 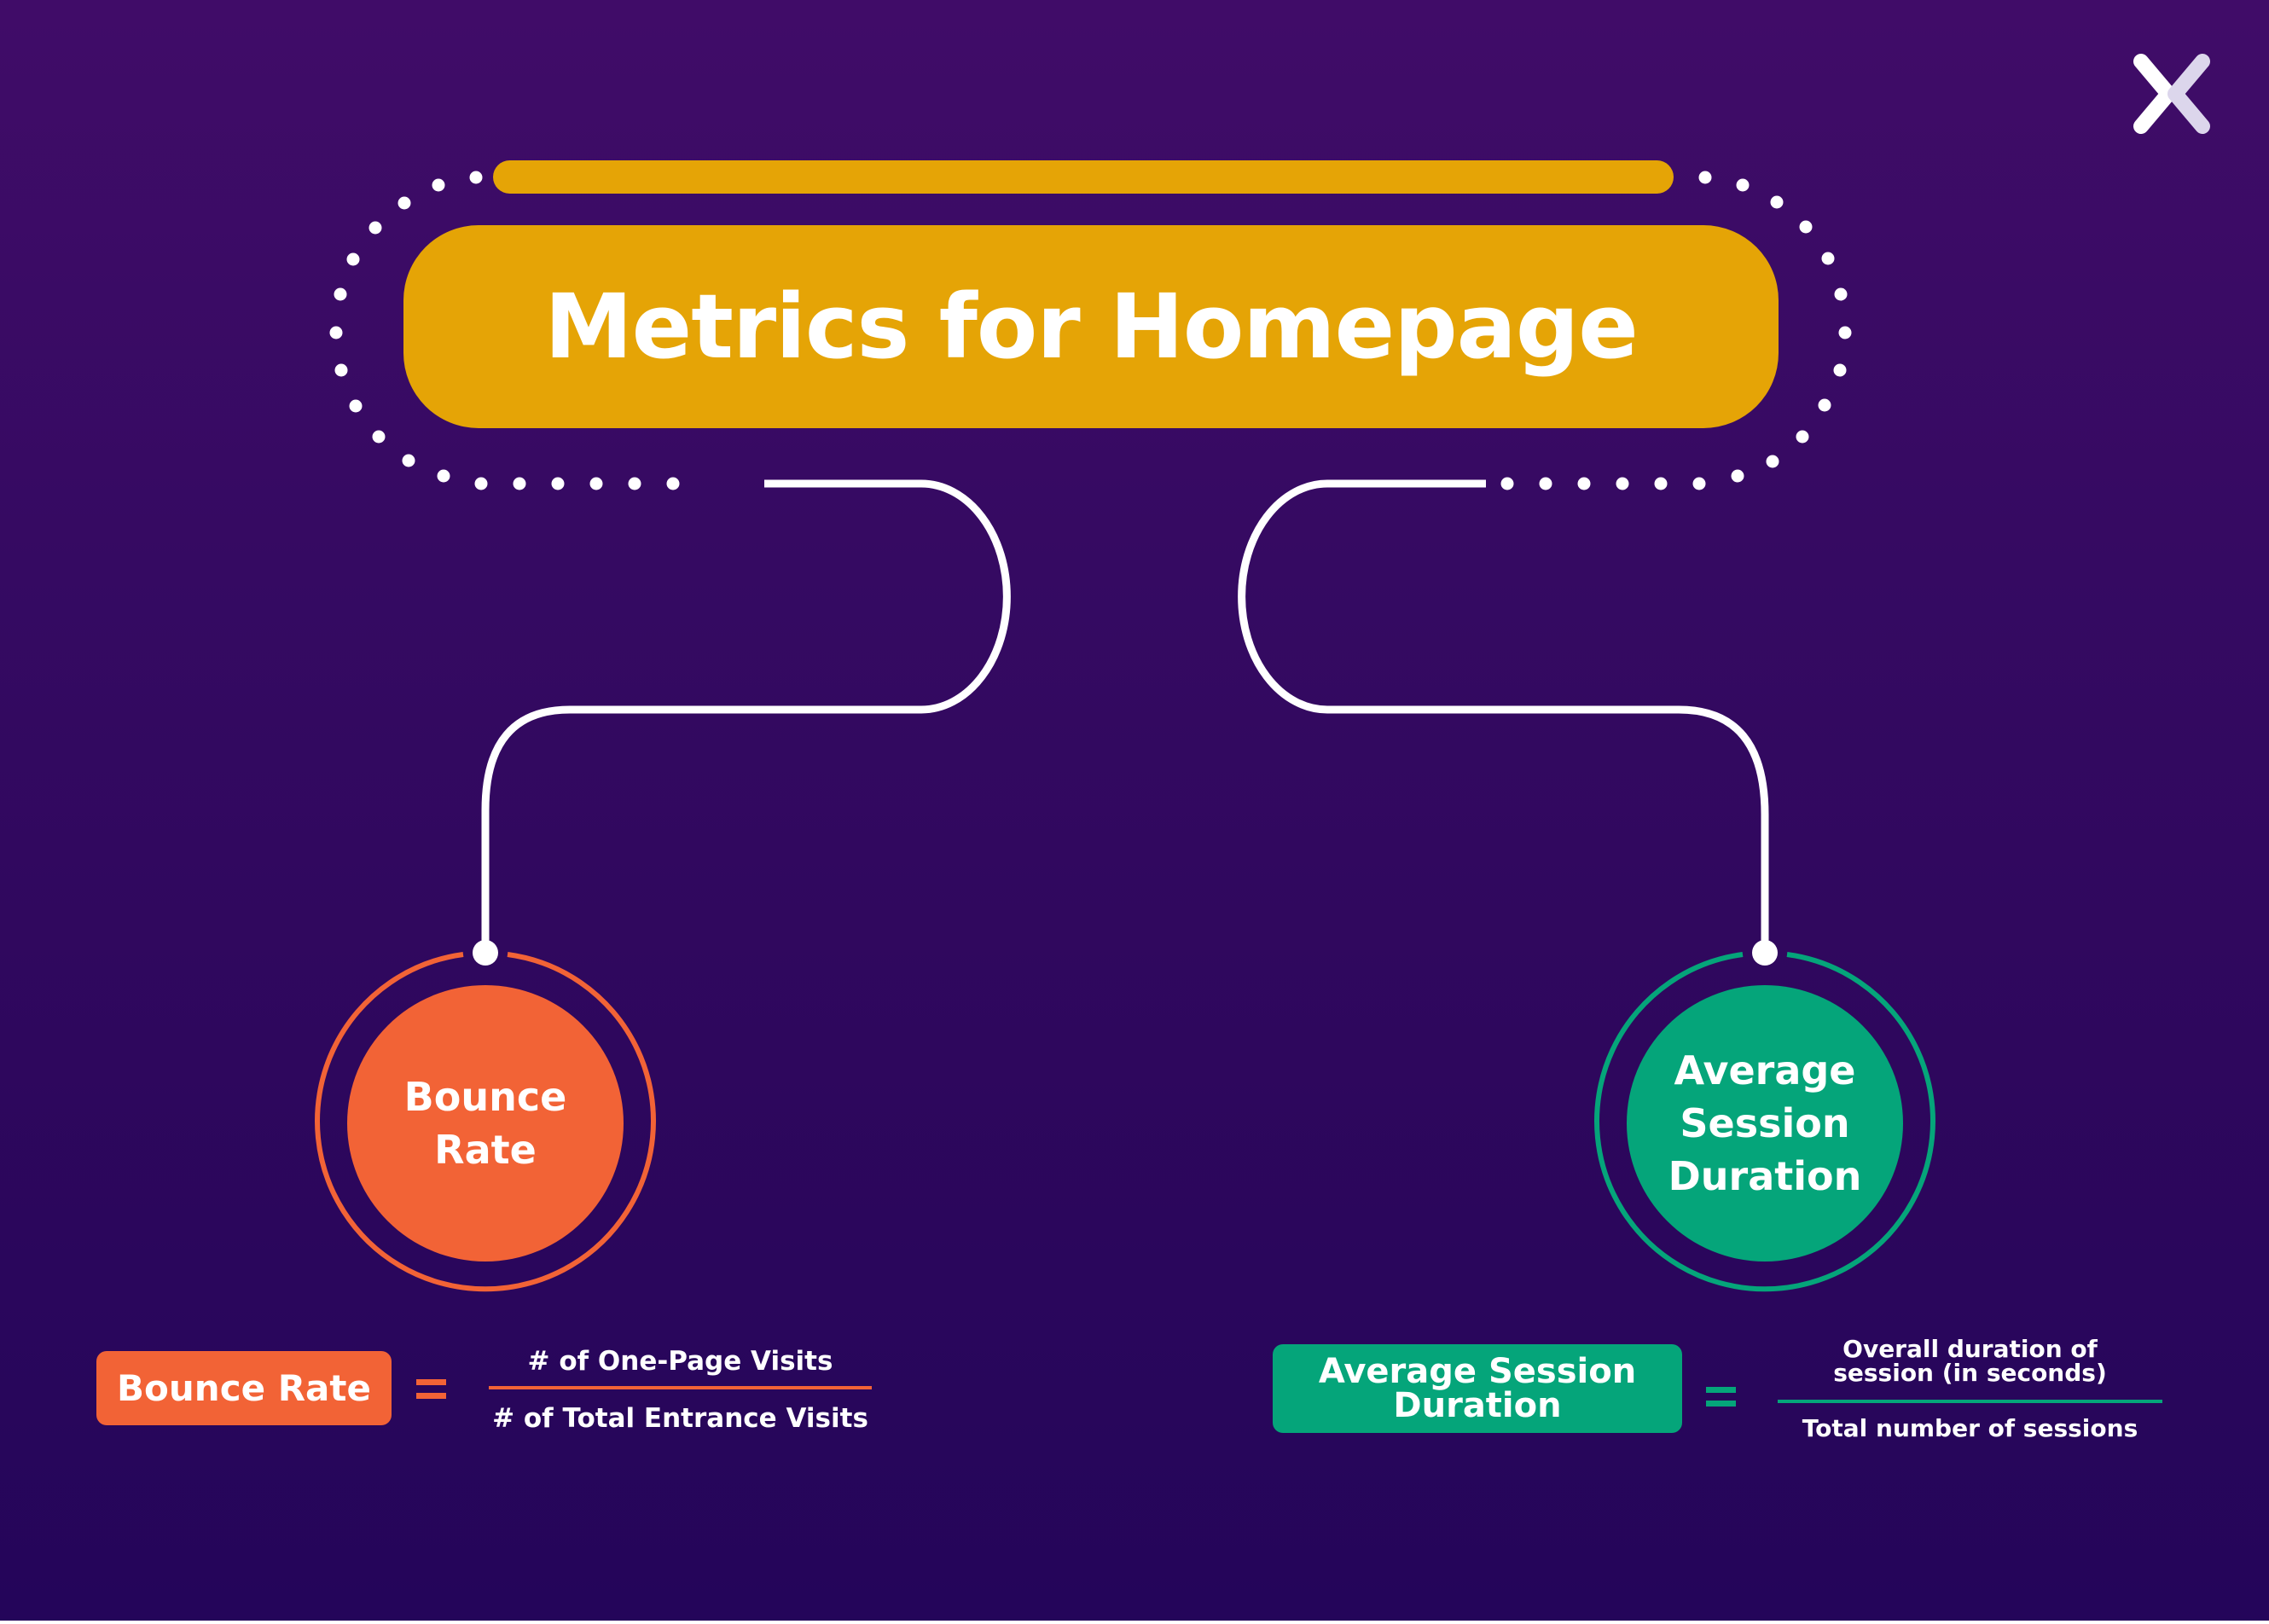 I want to click on session-circle-label: Average Session Duration, so click(x=1765, y=1123).